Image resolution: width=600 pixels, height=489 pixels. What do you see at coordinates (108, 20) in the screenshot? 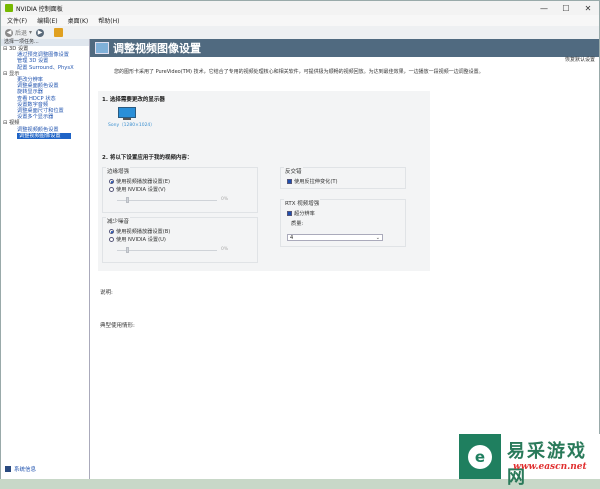
I see `menu-help: 帮助(H)` at bounding box center [108, 20].